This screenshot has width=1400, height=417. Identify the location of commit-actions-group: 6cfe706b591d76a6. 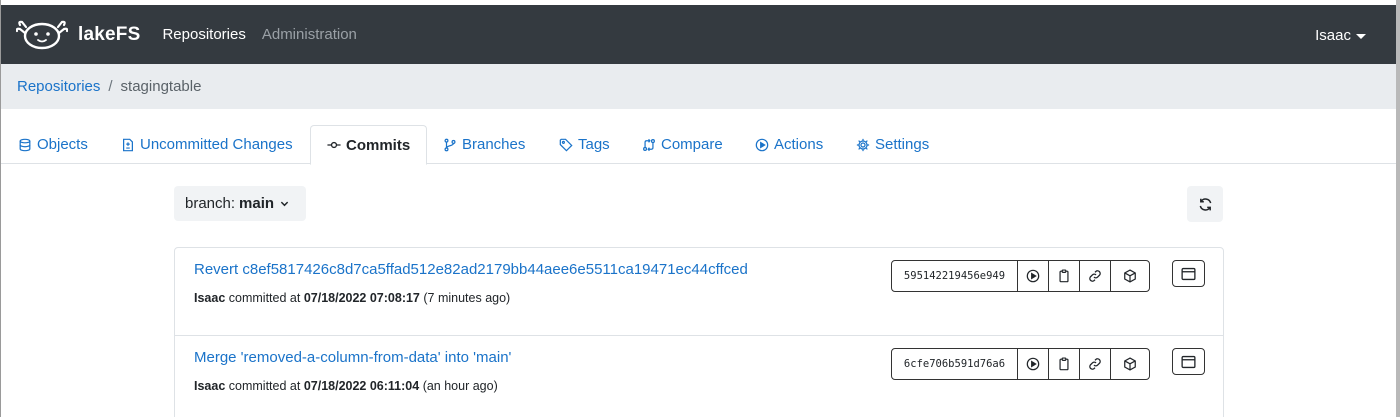
(1020, 364).